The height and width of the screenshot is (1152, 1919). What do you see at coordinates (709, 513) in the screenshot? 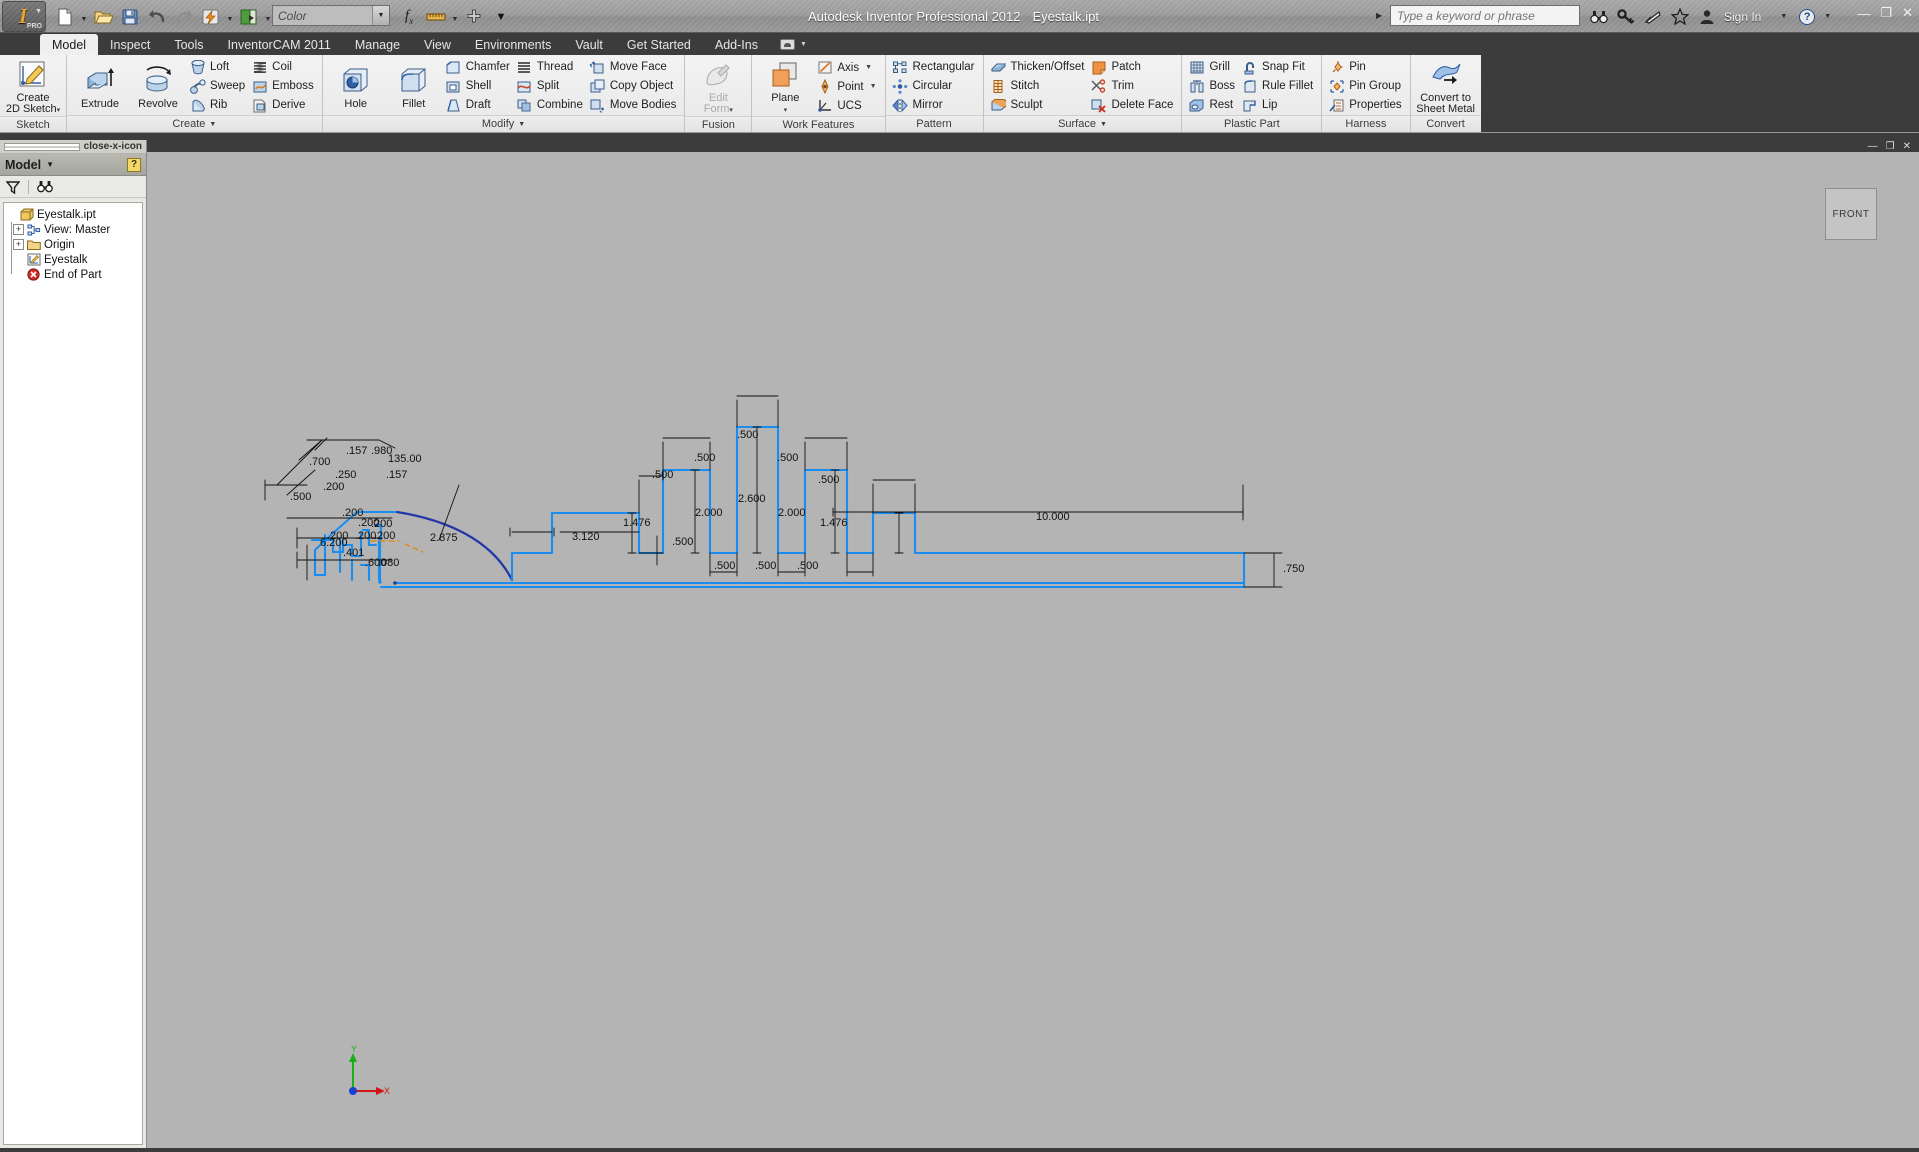
I see `dim-2000-left: 2.000` at bounding box center [709, 513].